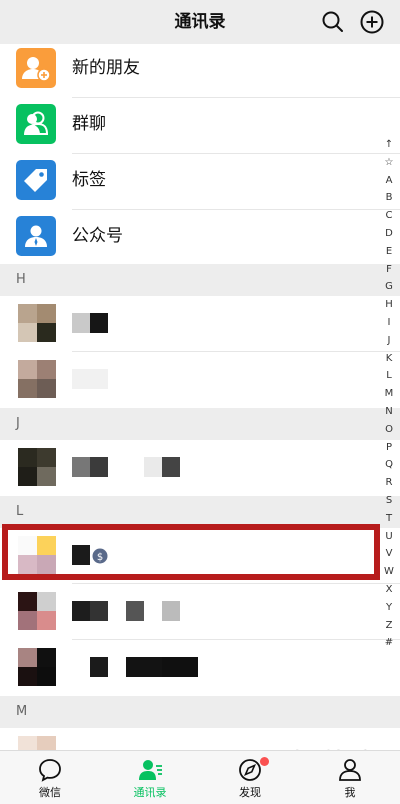  What do you see at coordinates (22, 711) in the screenshot?
I see `section-letter: M` at bounding box center [22, 711].